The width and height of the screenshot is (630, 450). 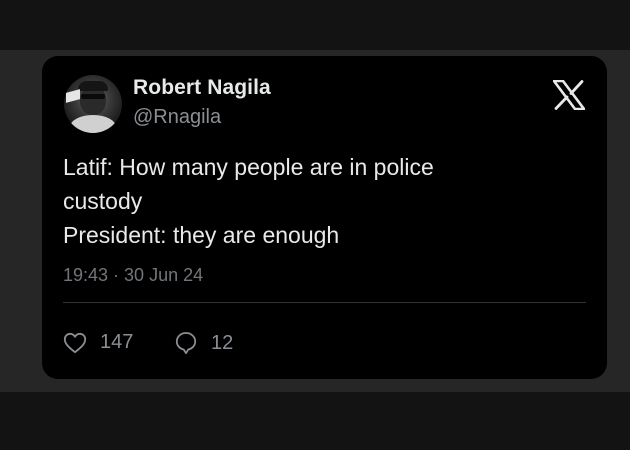 I want to click on author-display-name: Robert Nagila, so click(x=202, y=88).